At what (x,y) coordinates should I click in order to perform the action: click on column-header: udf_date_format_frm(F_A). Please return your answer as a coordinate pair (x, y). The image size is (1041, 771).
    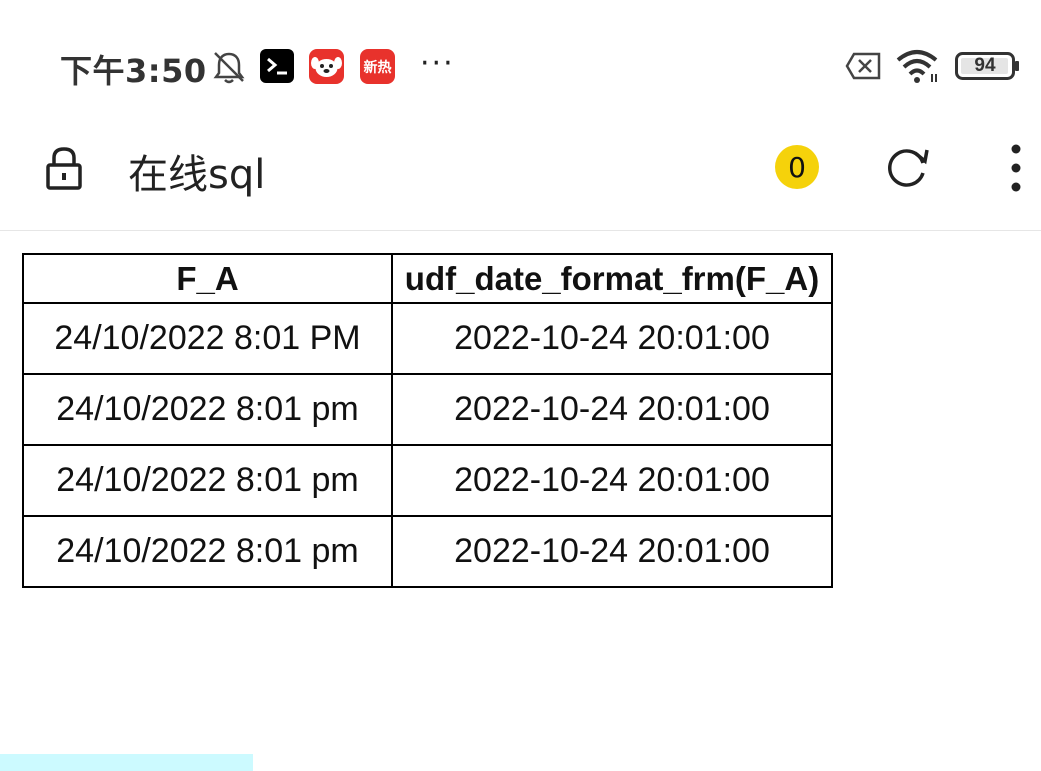
    Looking at the image, I should click on (612, 278).